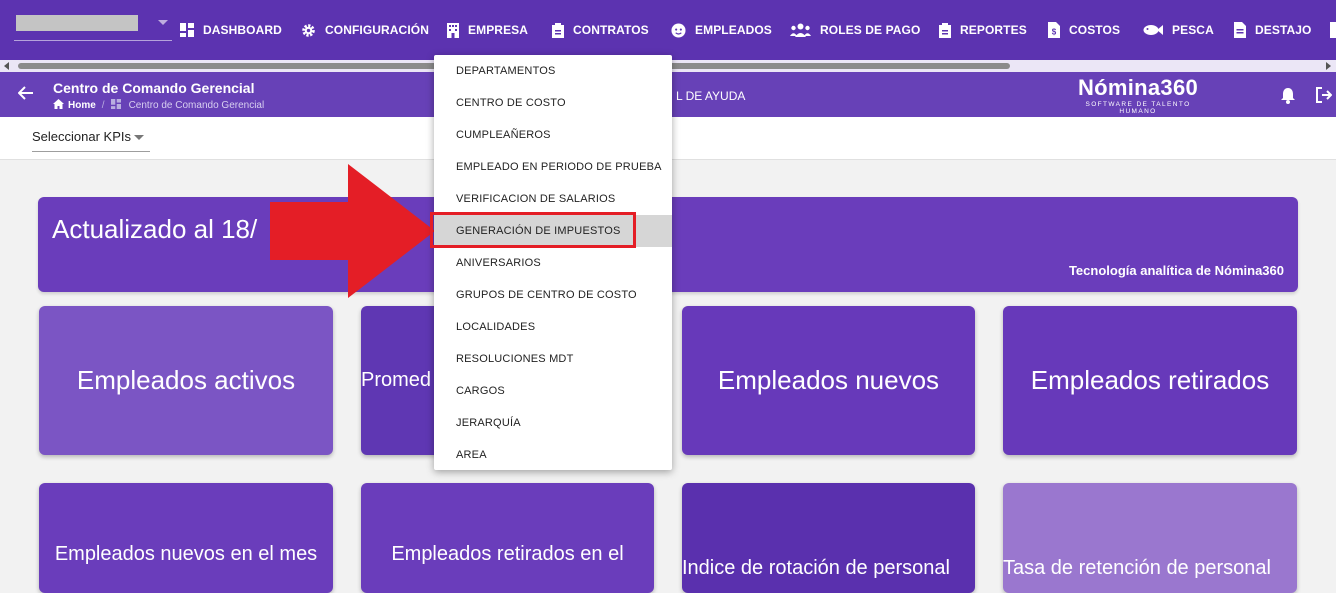 The width and height of the screenshot is (1336, 593). What do you see at coordinates (6, 66) in the screenshot?
I see `scroll-left-icon` at bounding box center [6, 66].